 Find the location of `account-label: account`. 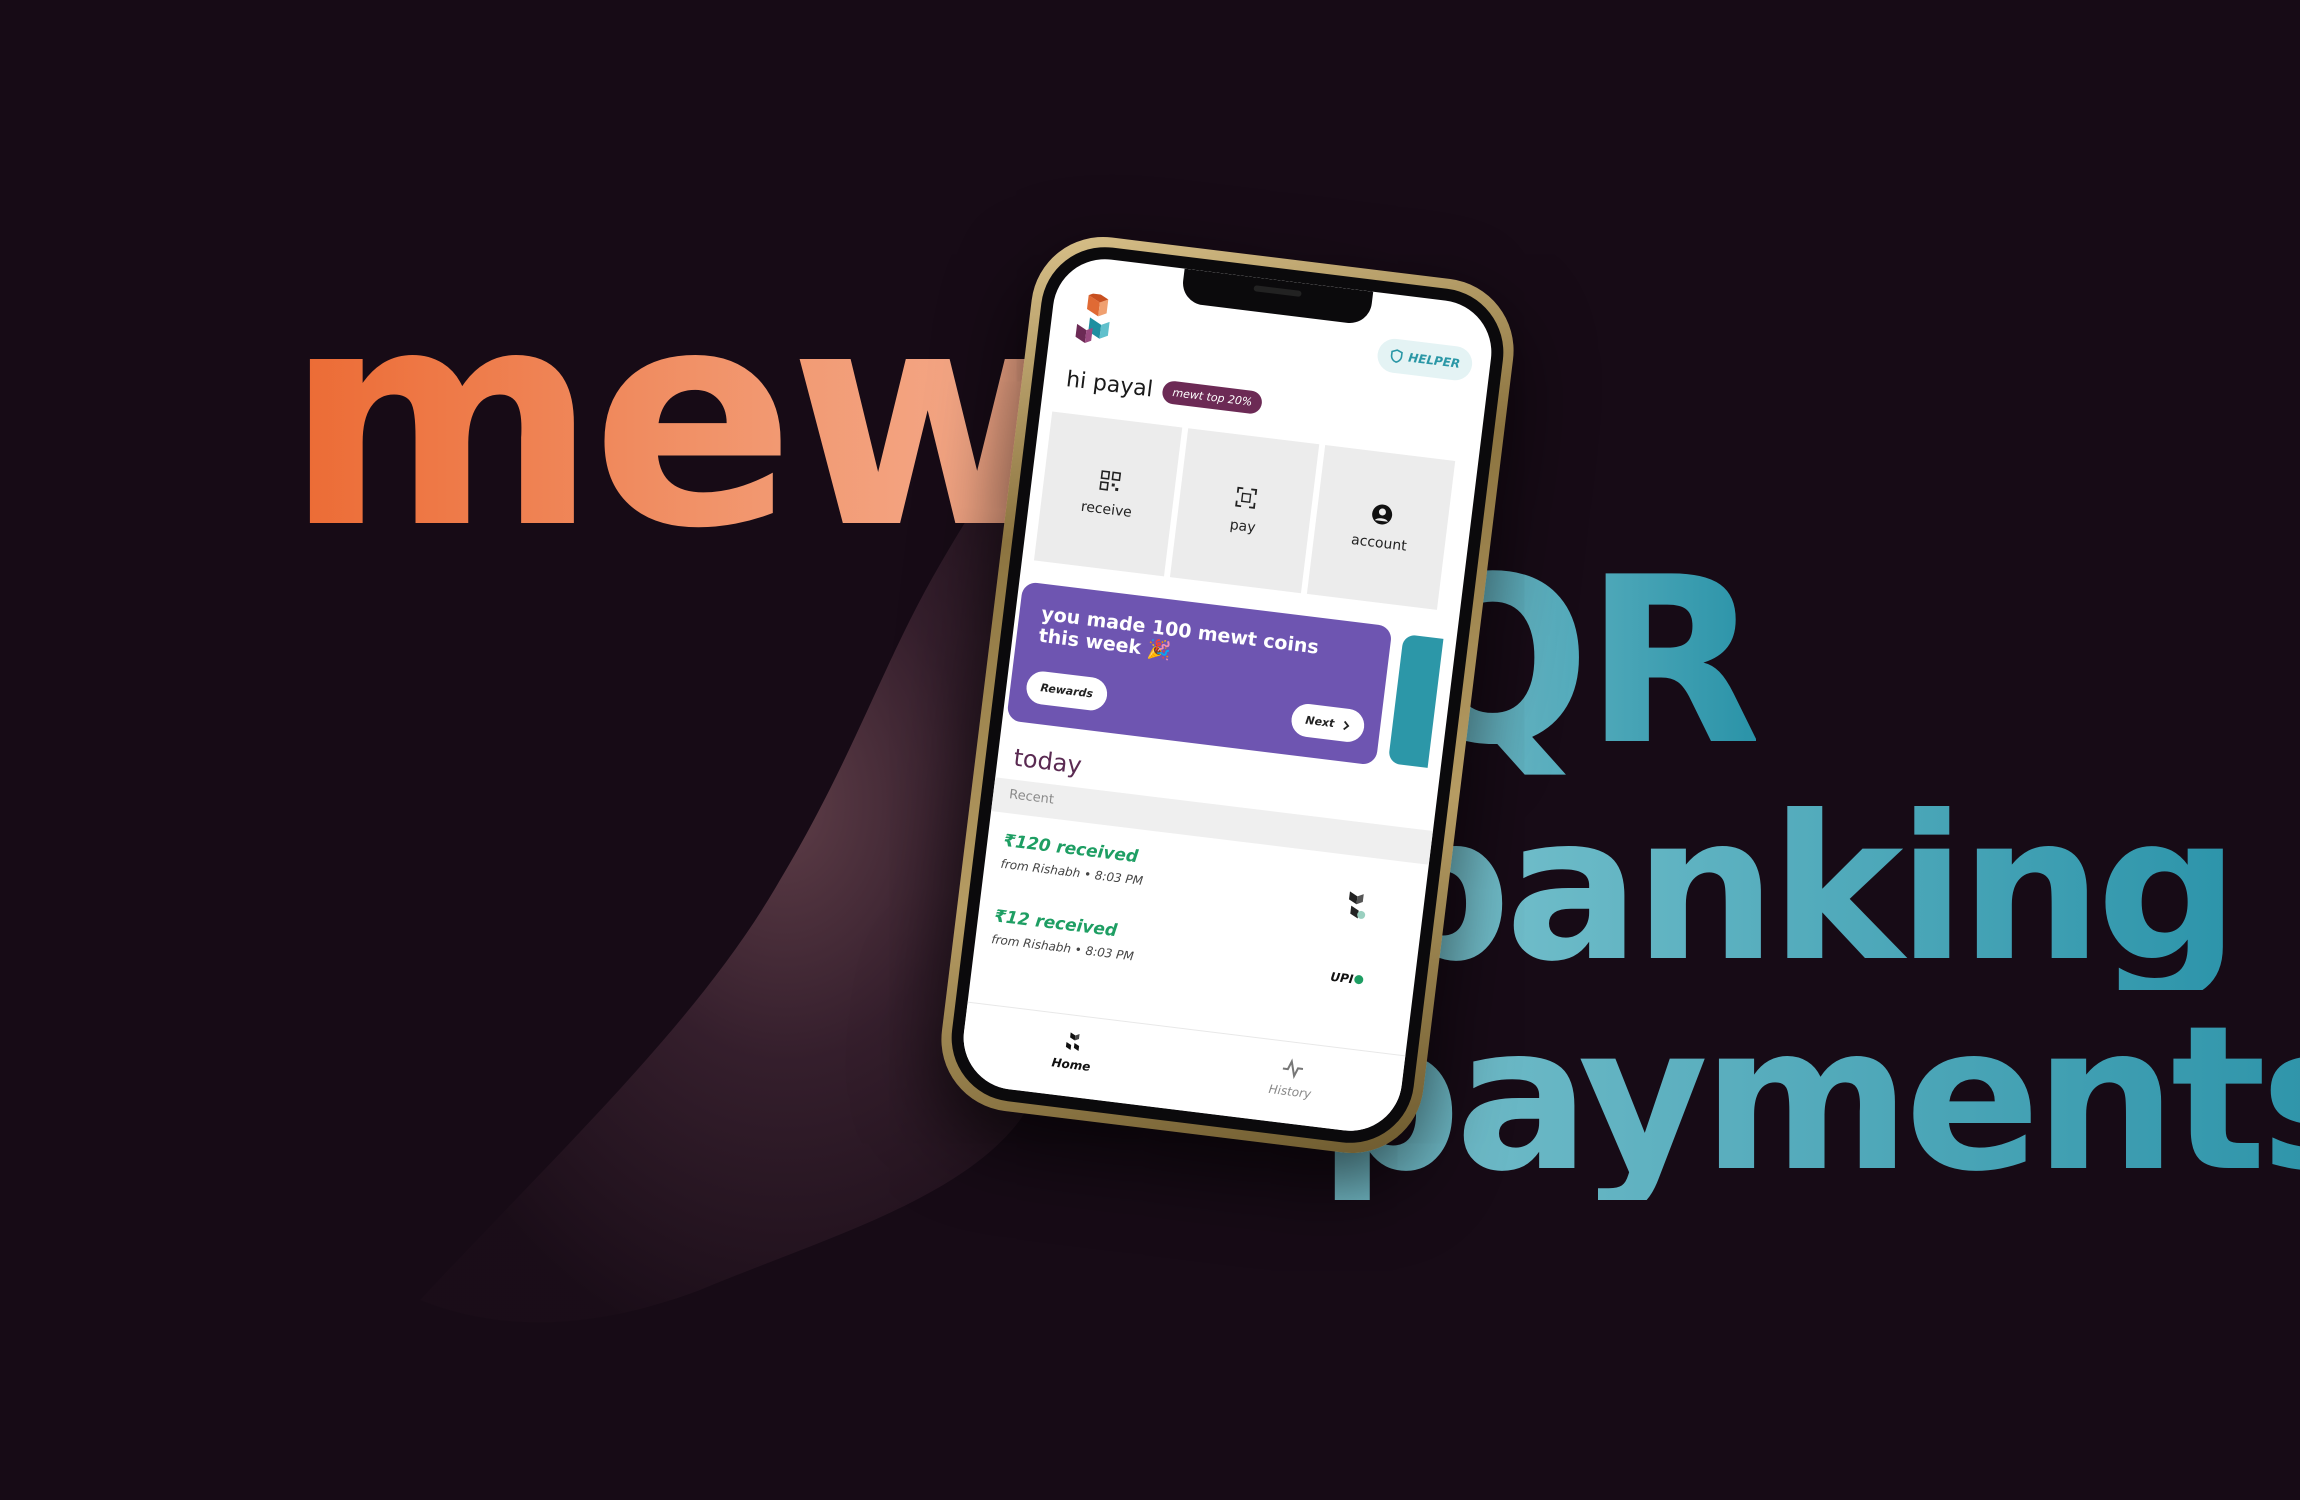

account-label: account is located at coordinates (1379, 543).